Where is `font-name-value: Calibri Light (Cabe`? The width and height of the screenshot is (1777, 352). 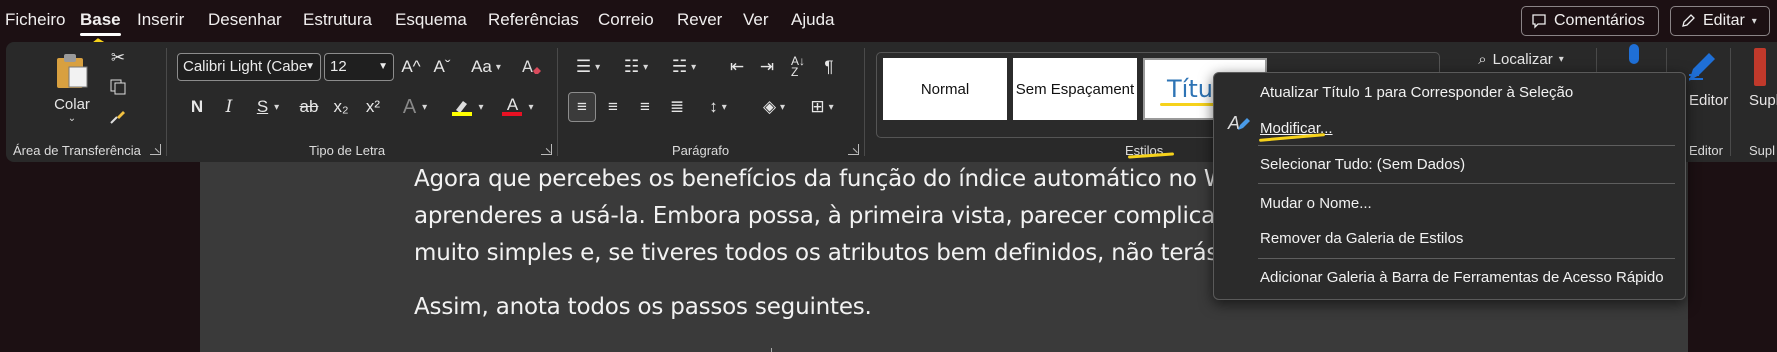 font-name-value: Calibri Light (Cabe is located at coordinates (245, 66).